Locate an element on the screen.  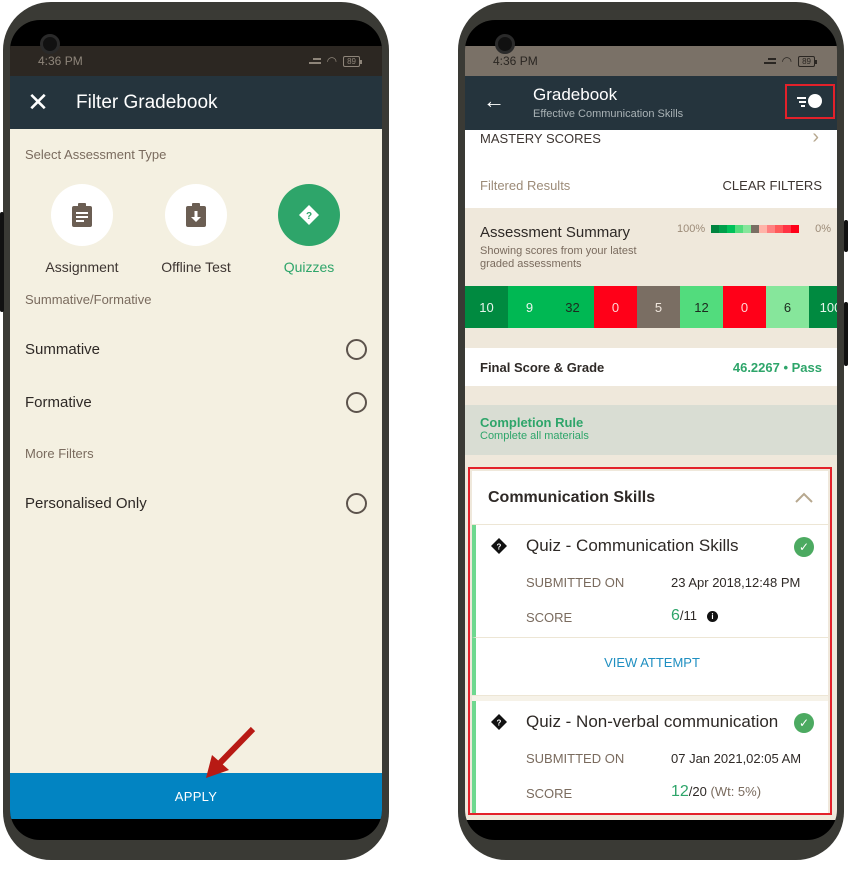
page-title: Gradebook is located at coordinates (575, 94).